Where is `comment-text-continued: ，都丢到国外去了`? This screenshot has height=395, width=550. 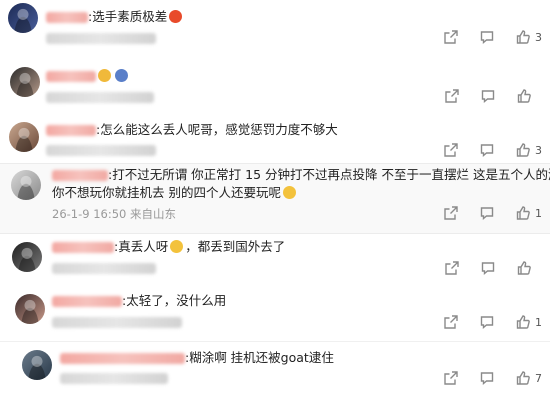
comment-text-continued: ，都丢到国外去了 is located at coordinates (235, 246).